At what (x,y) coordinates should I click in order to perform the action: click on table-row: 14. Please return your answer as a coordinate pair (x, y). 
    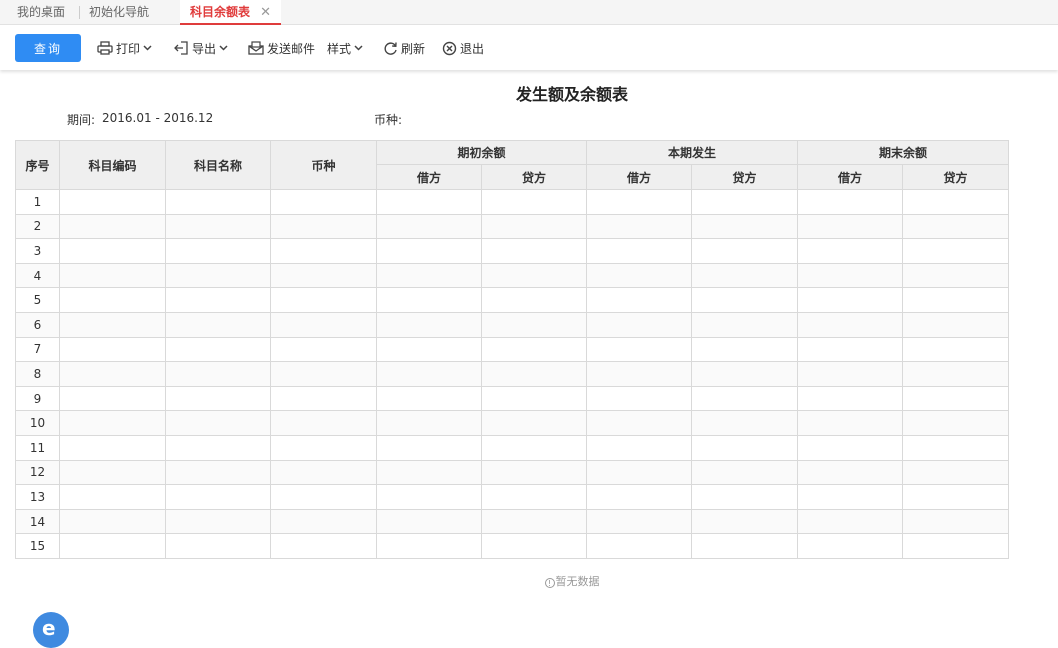
    Looking at the image, I should click on (512, 521).